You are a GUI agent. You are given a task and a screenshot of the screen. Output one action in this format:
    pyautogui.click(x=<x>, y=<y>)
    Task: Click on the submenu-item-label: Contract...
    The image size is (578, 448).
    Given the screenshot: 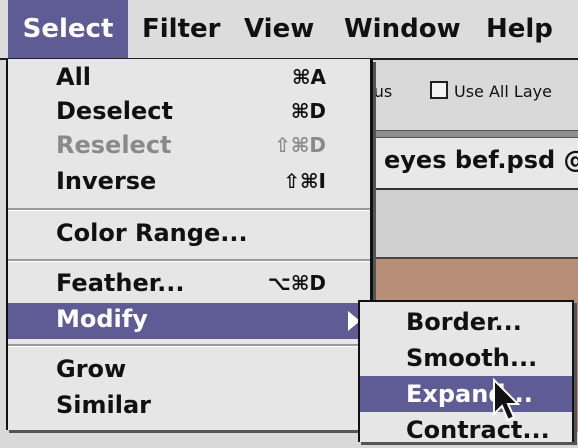 What is the action you would take?
    pyautogui.click(x=478, y=430)
    